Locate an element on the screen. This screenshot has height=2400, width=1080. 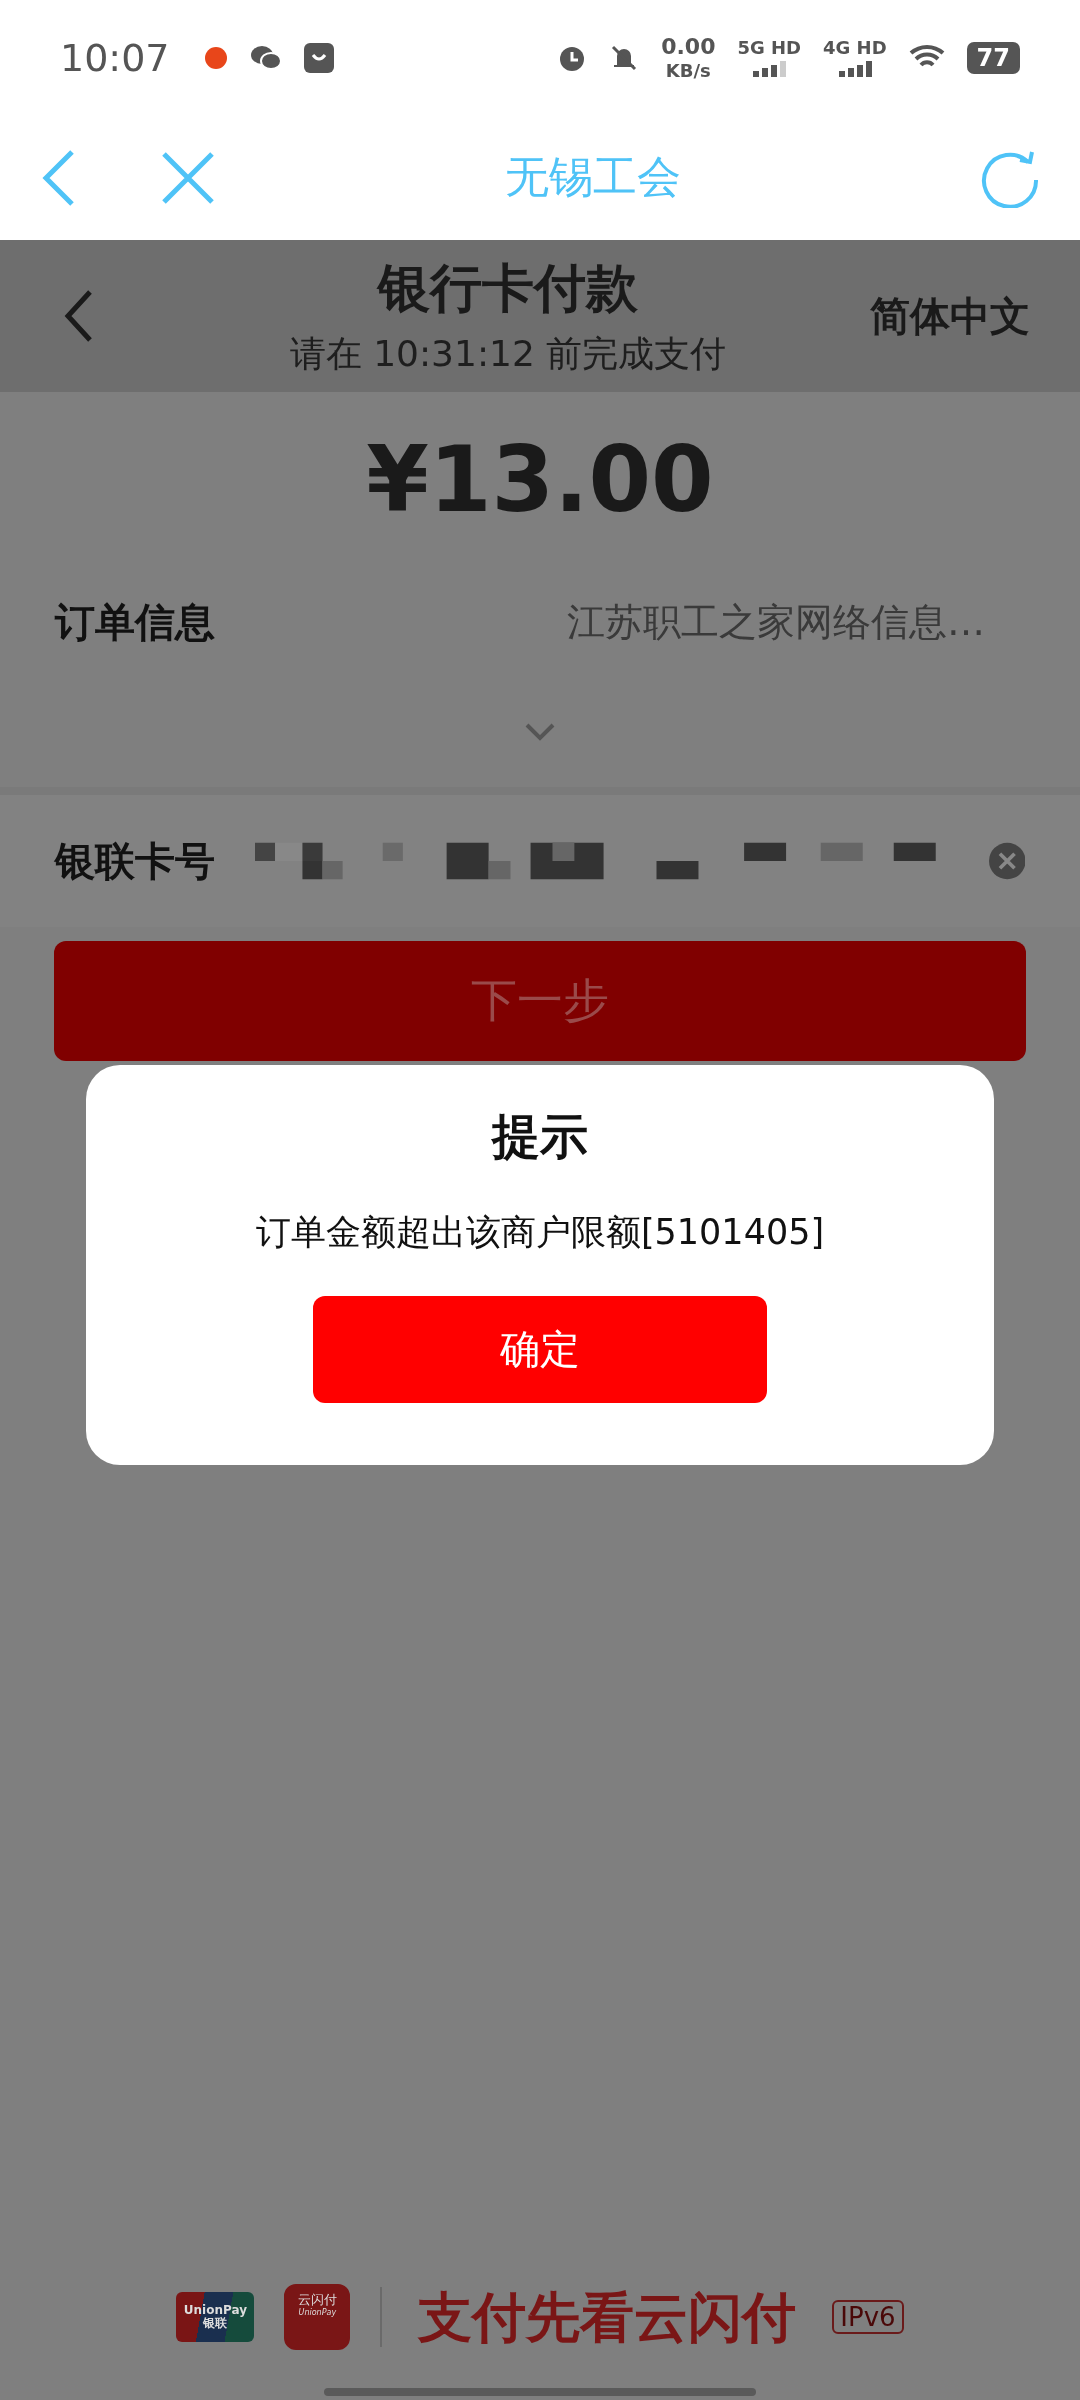
payment-deadline: 请在 10:31:12 前完成支付 is located at coordinates (508, 353).